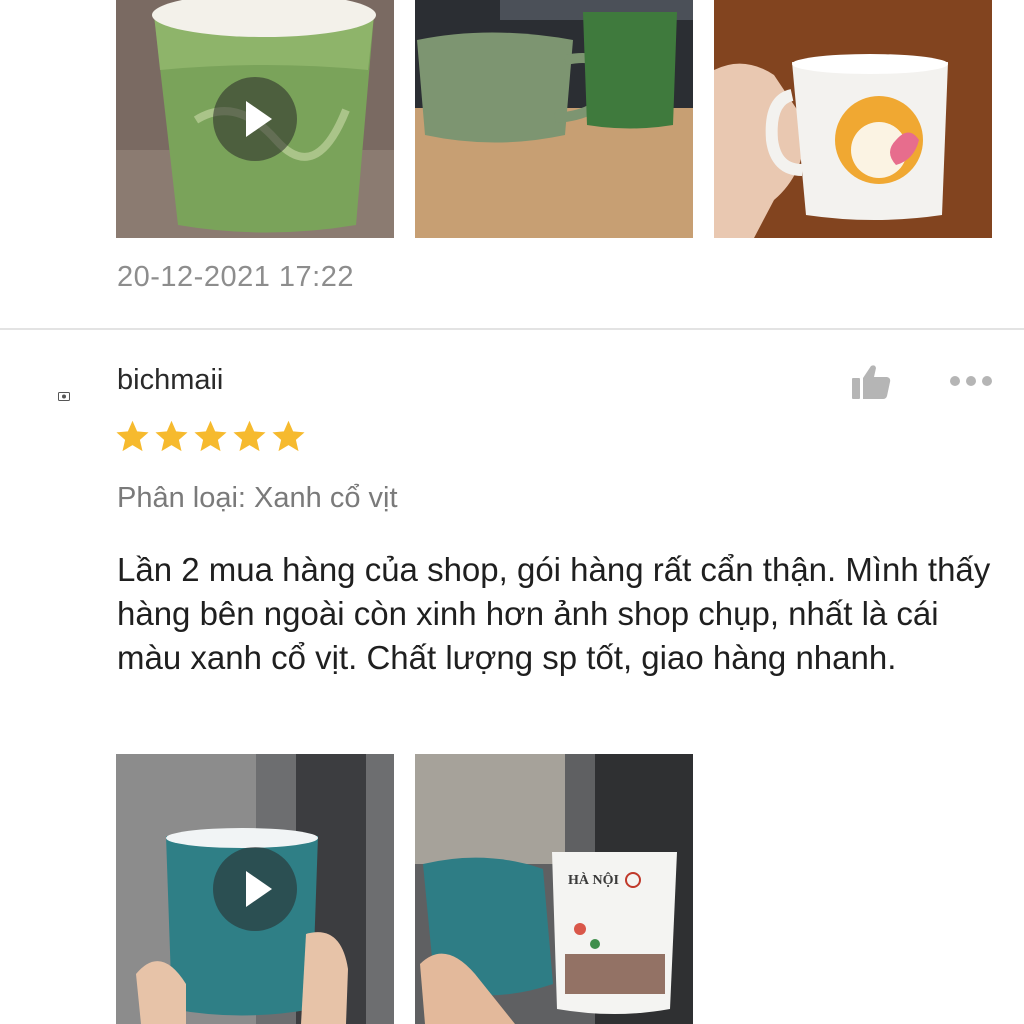 The width and height of the screenshot is (1024, 1024). Describe the element at coordinates (170, 380) in the screenshot. I see `reviewer-username: bichmaii` at that location.